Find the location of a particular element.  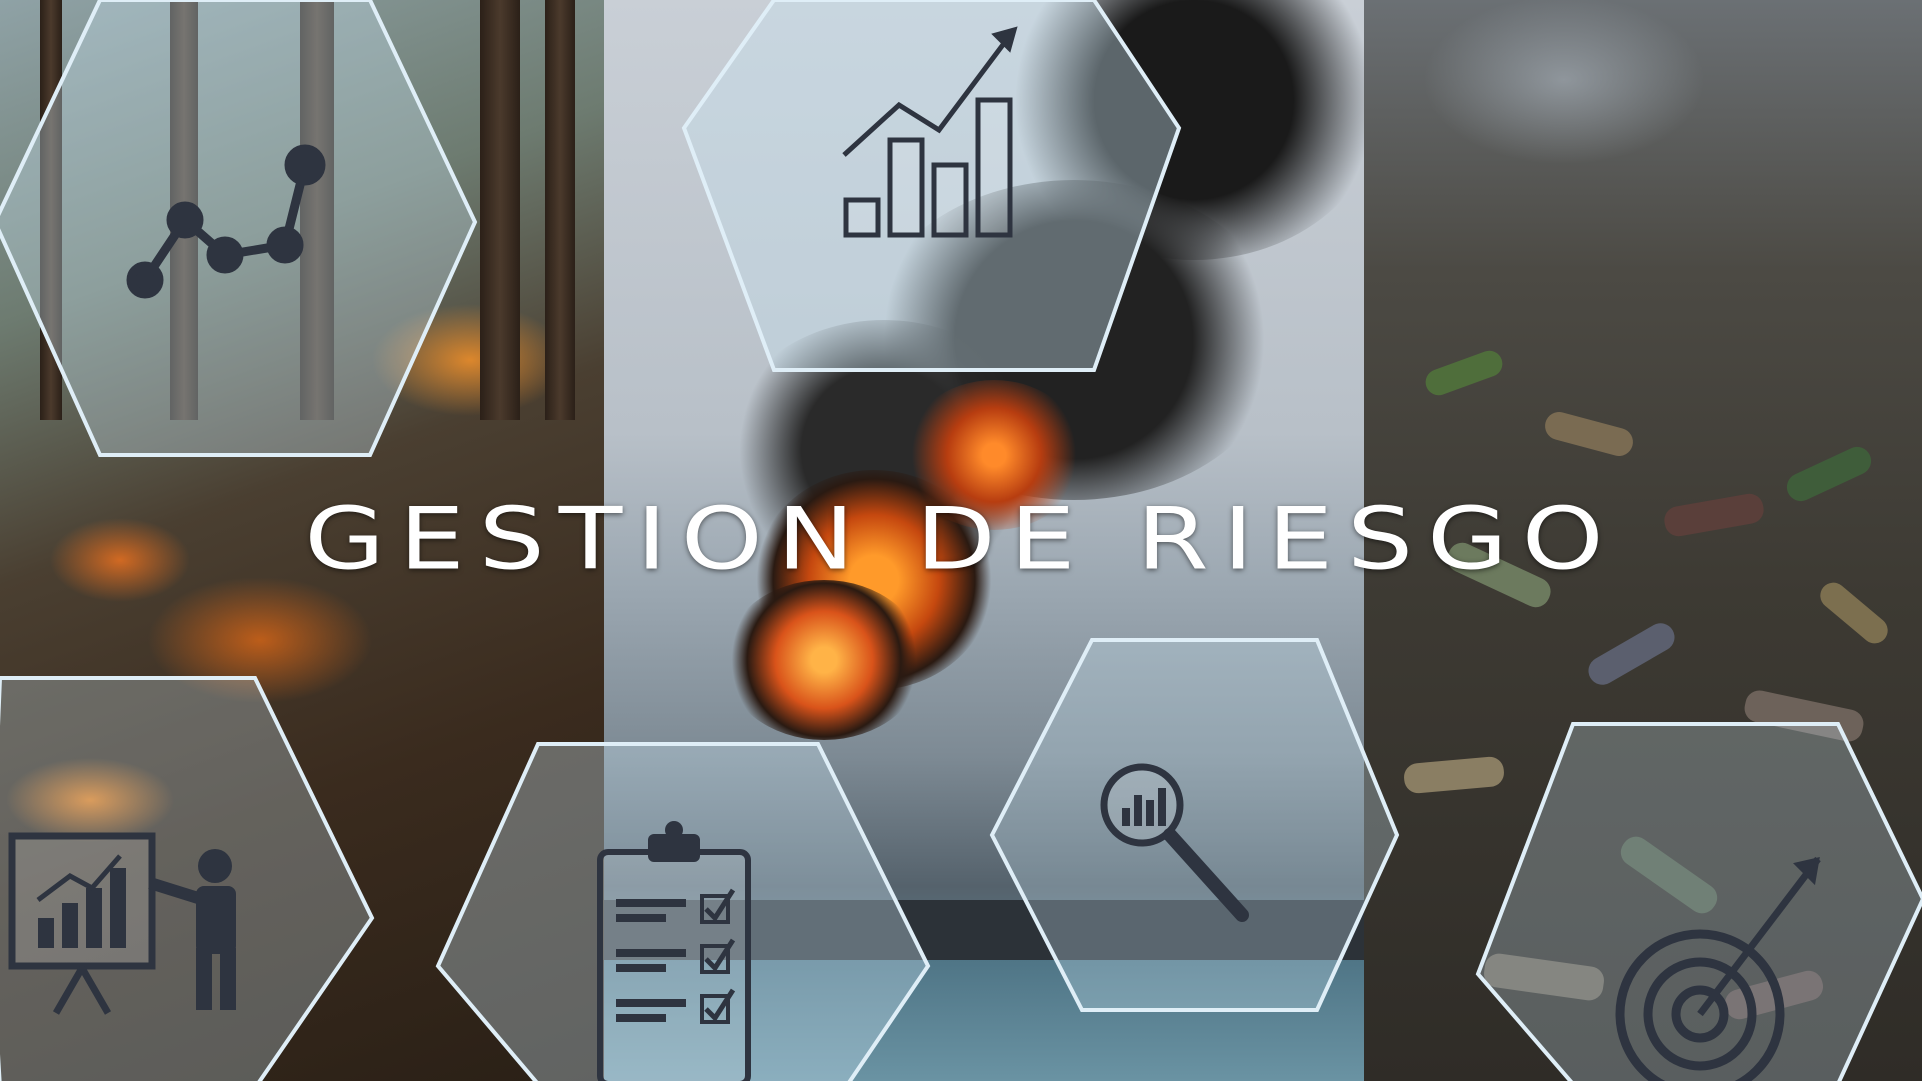

checklist-icon is located at coordinates (674, 951).